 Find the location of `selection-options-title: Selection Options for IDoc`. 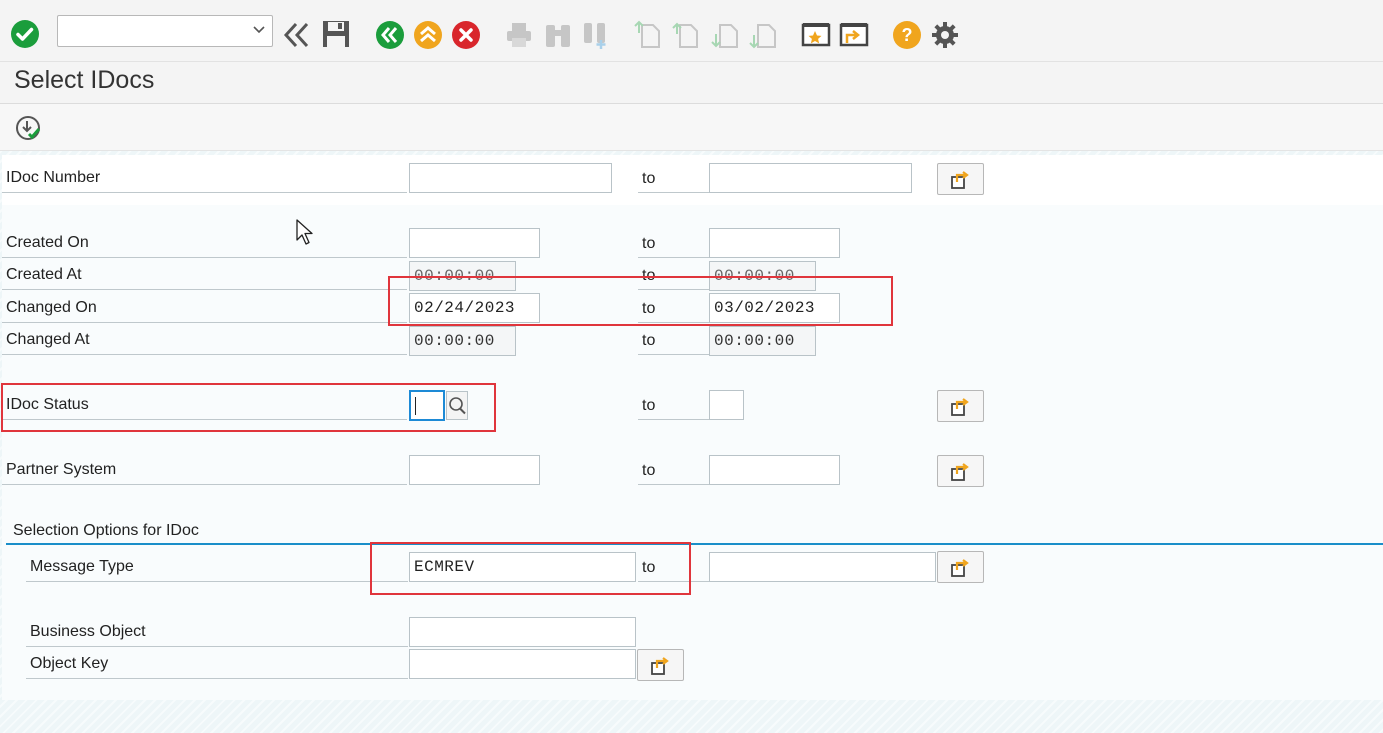

selection-options-title: Selection Options for IDoc is located at coordinates (106, 530).